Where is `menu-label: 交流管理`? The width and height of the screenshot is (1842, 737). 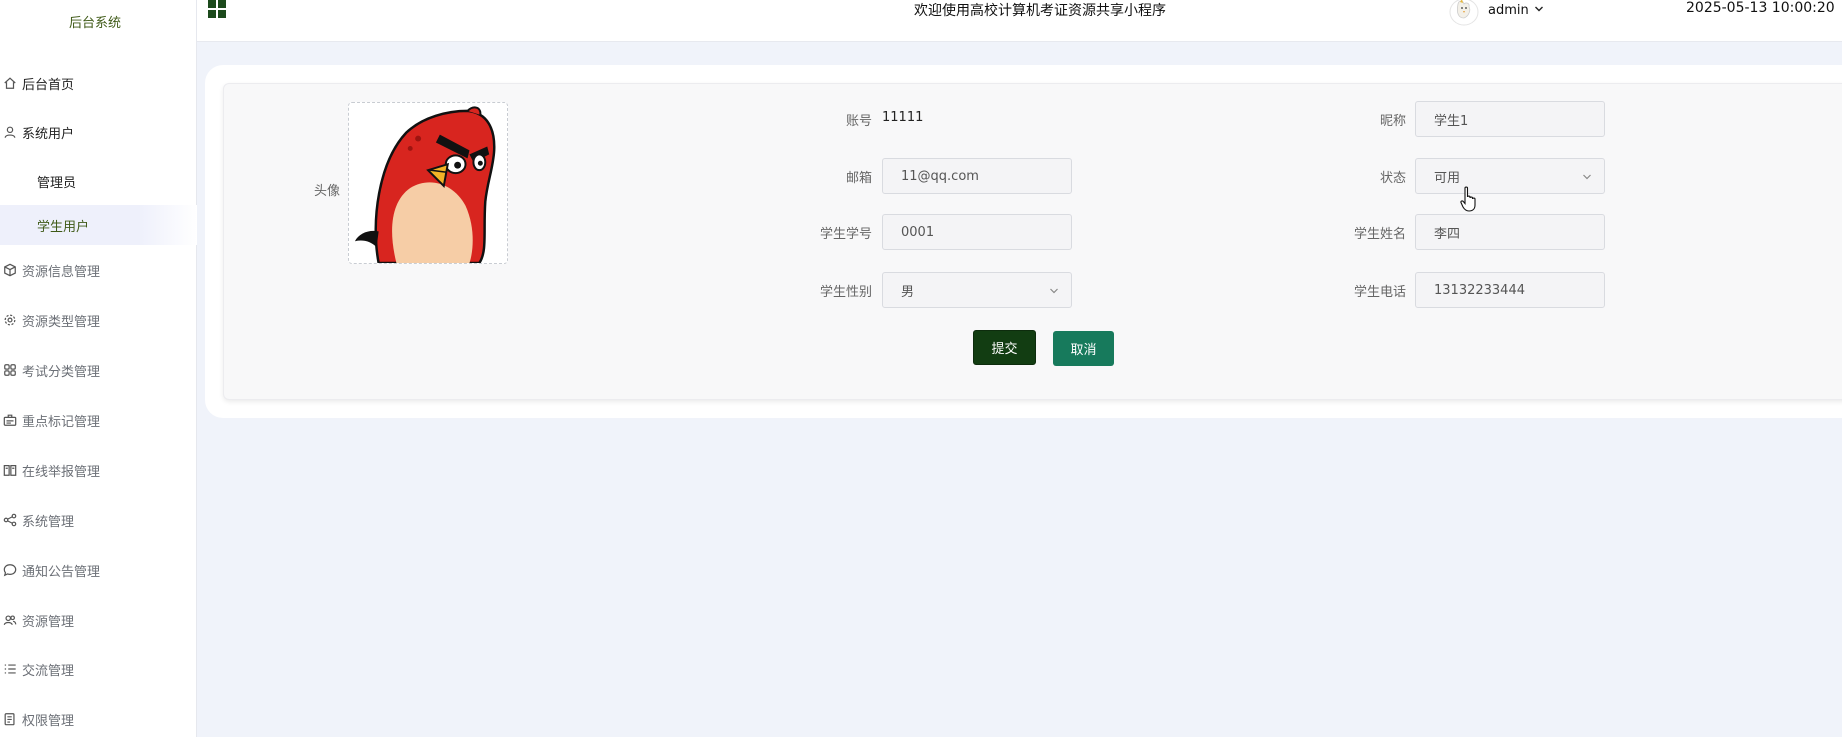
menu-label: 交流管理 is located at coordinates (48, 671).